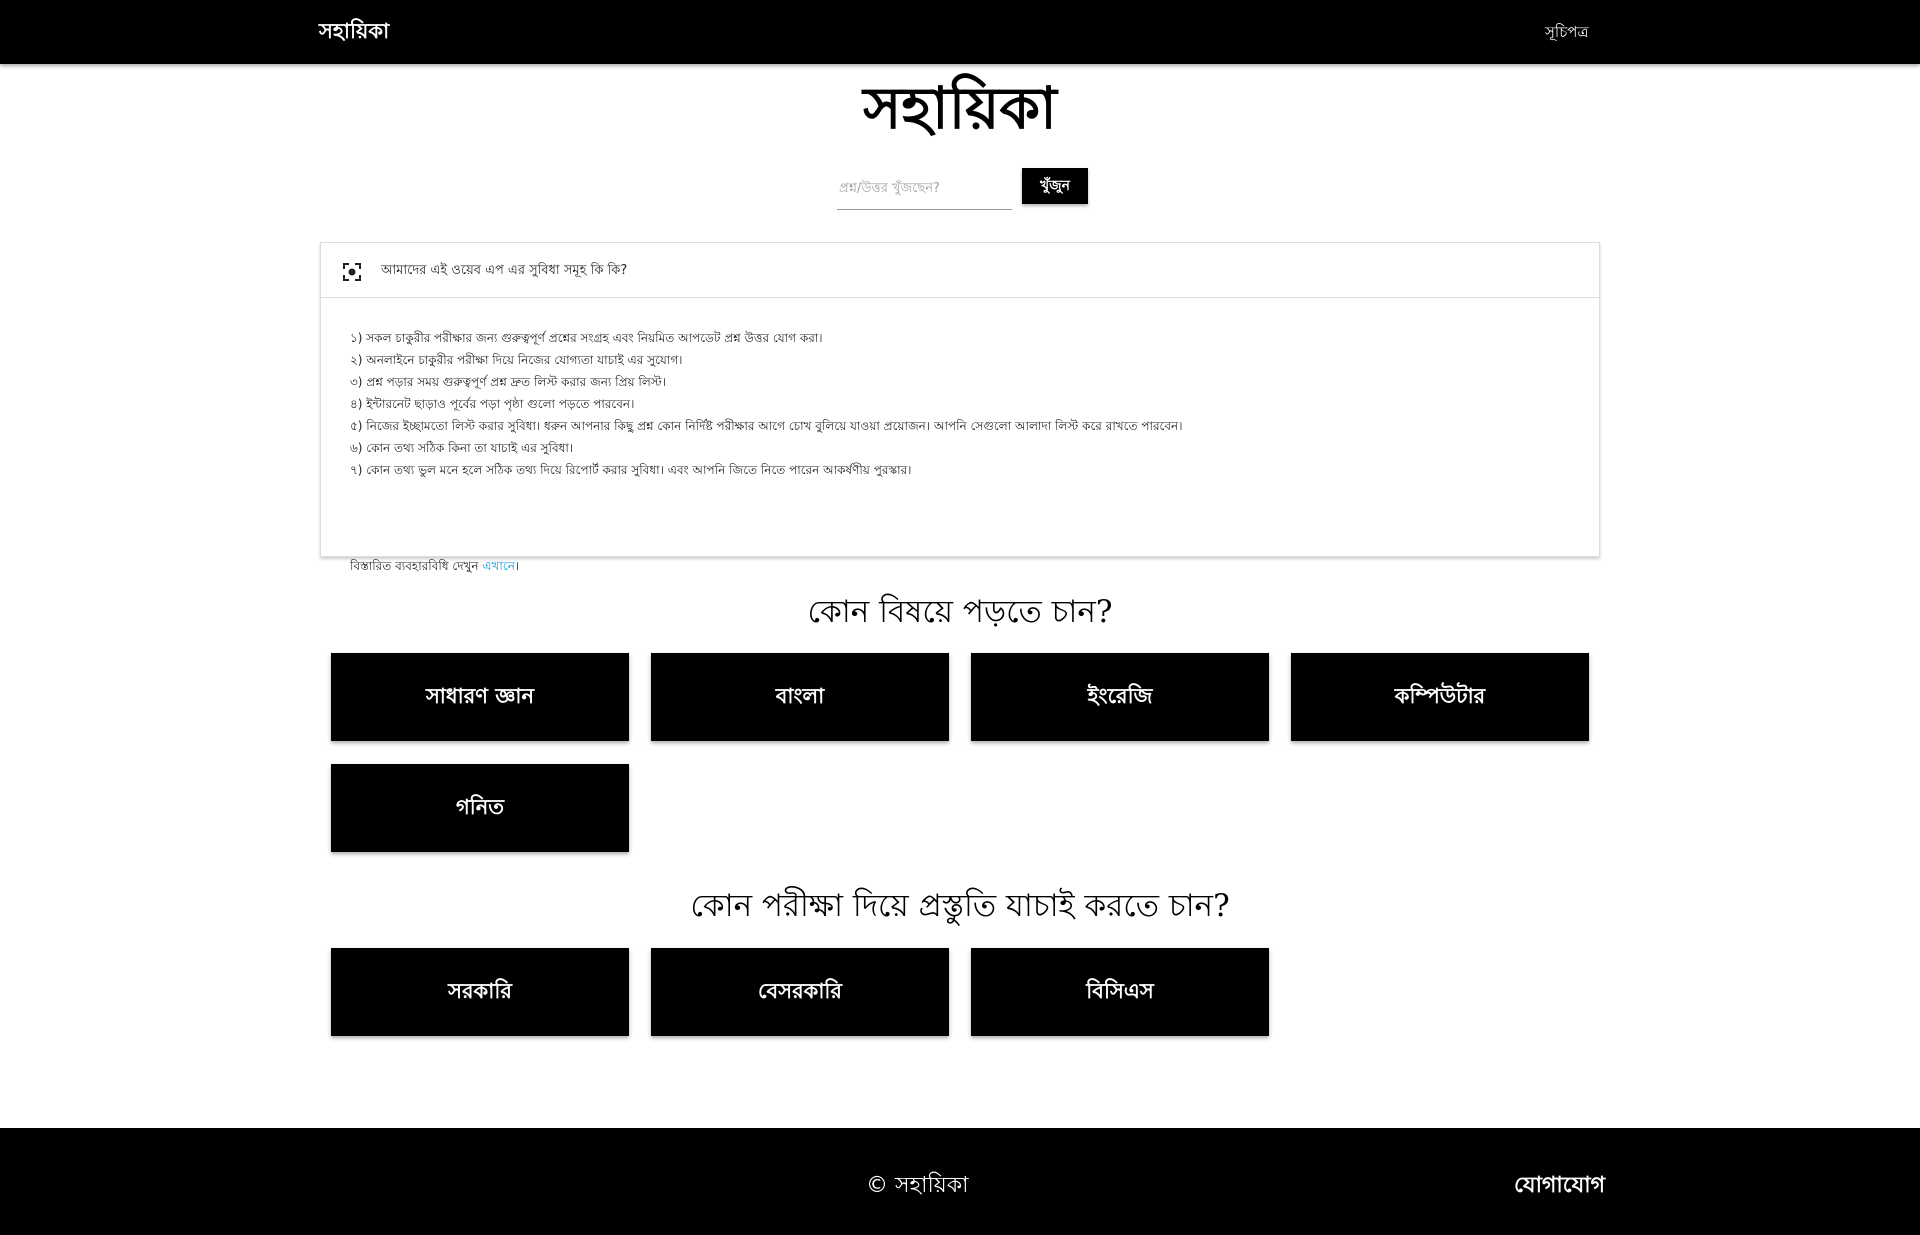  What do you see at coordinates (1055, 186) in the screenshot?
I see `search-button: খুঁজুন` at bounding box center [1055, 186].